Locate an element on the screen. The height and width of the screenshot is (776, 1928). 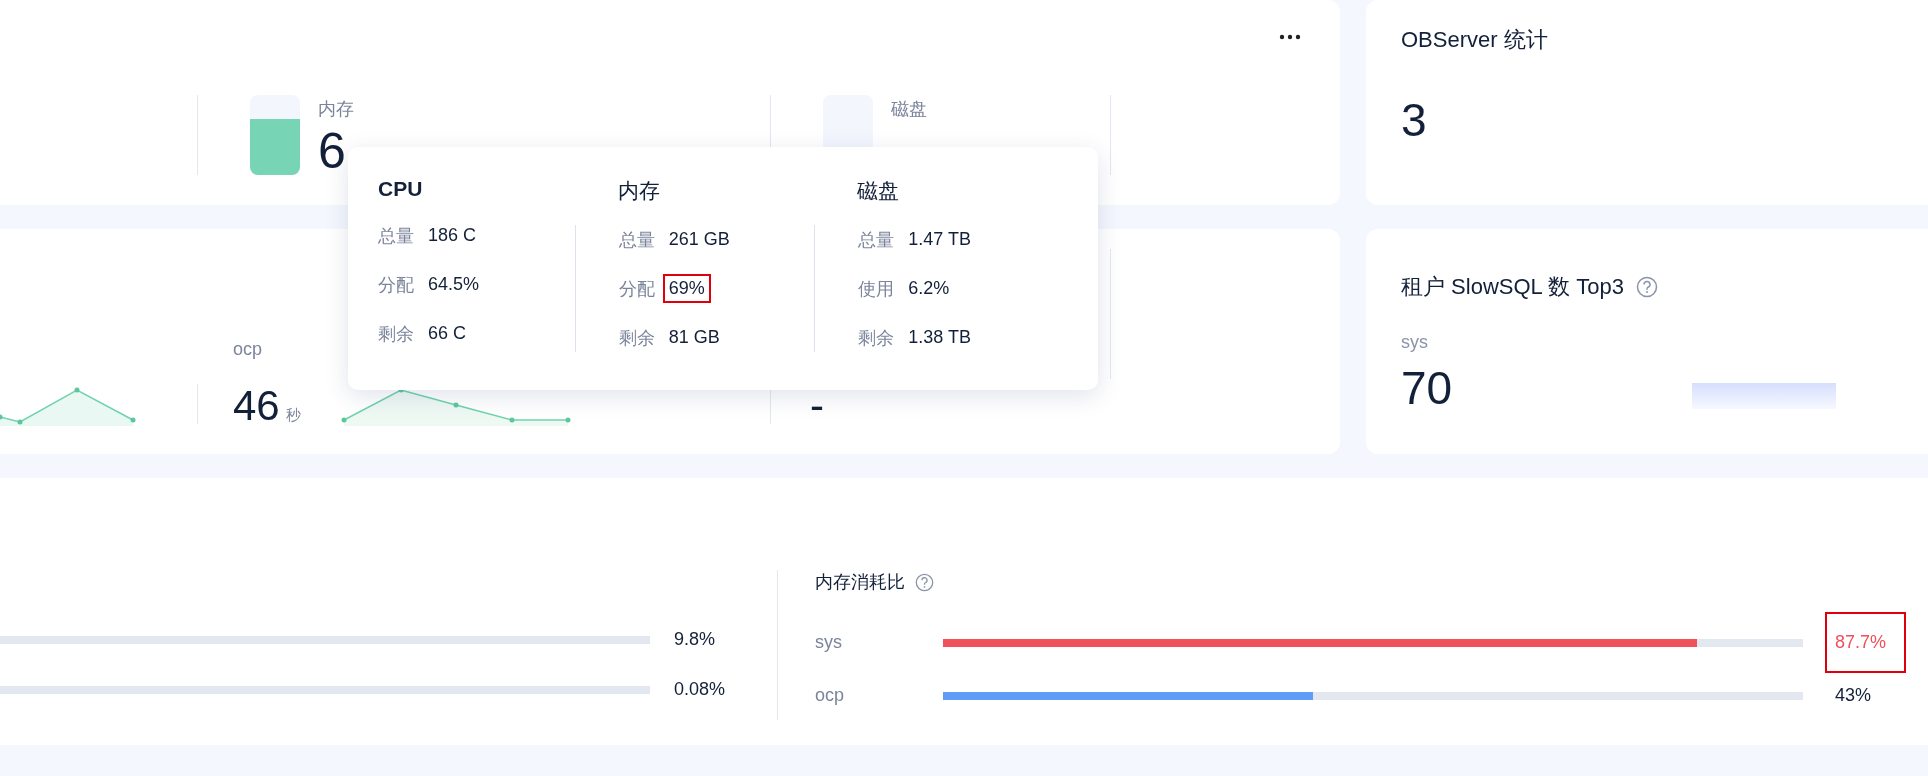
percent-value: 9.8% is located at coordinates (695, 639).